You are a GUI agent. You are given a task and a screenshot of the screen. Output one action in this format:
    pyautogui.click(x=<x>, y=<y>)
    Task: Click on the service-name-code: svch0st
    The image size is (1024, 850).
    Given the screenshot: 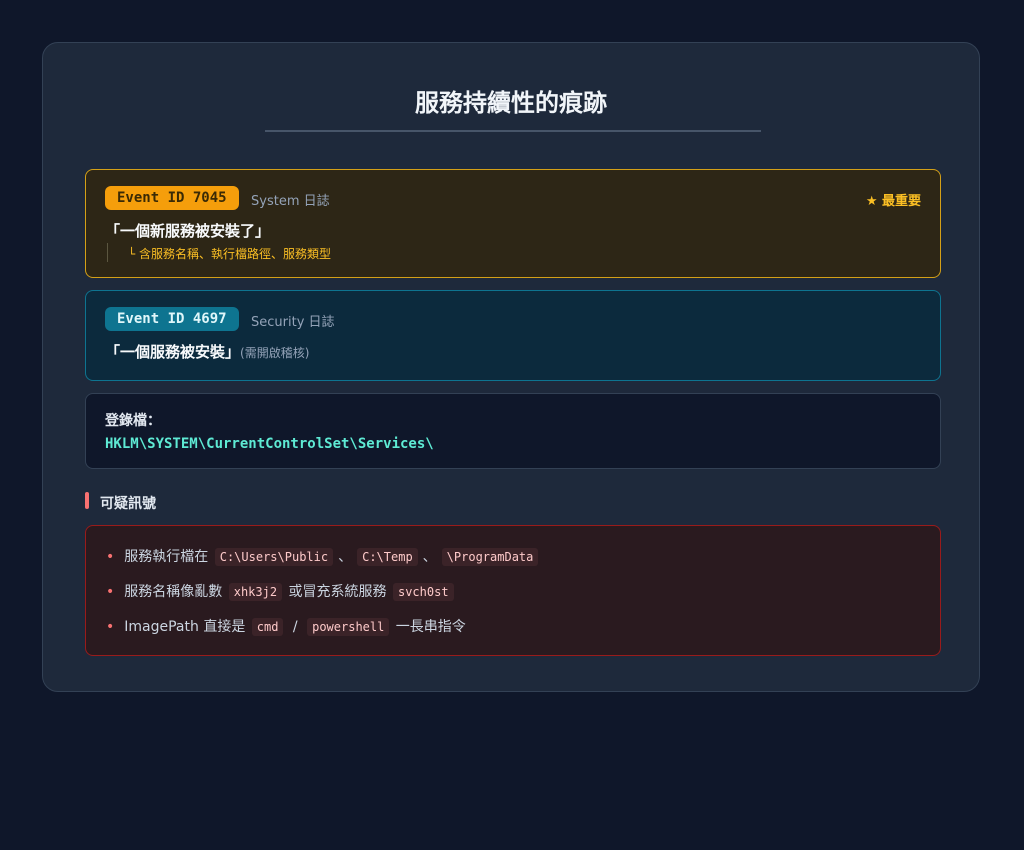 What is the action you would take?
    pyautogui.click(x=423, y=592)
    